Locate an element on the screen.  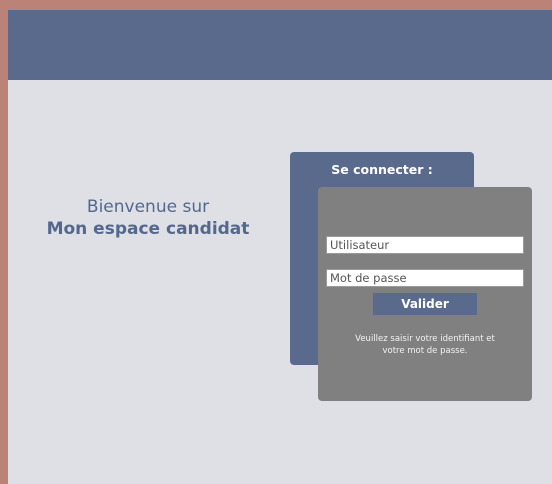
welcome-line: Bienvenue sur is located at coordinates (148, 207).